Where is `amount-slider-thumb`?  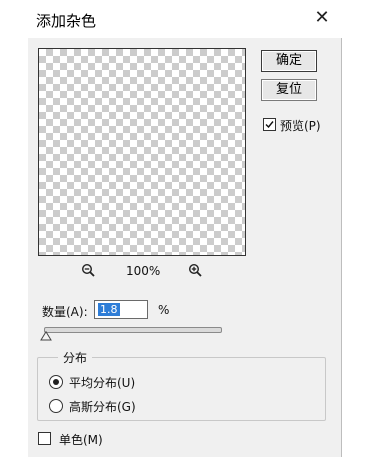 amount-slider-thumb is located at coordinates (46, 336).